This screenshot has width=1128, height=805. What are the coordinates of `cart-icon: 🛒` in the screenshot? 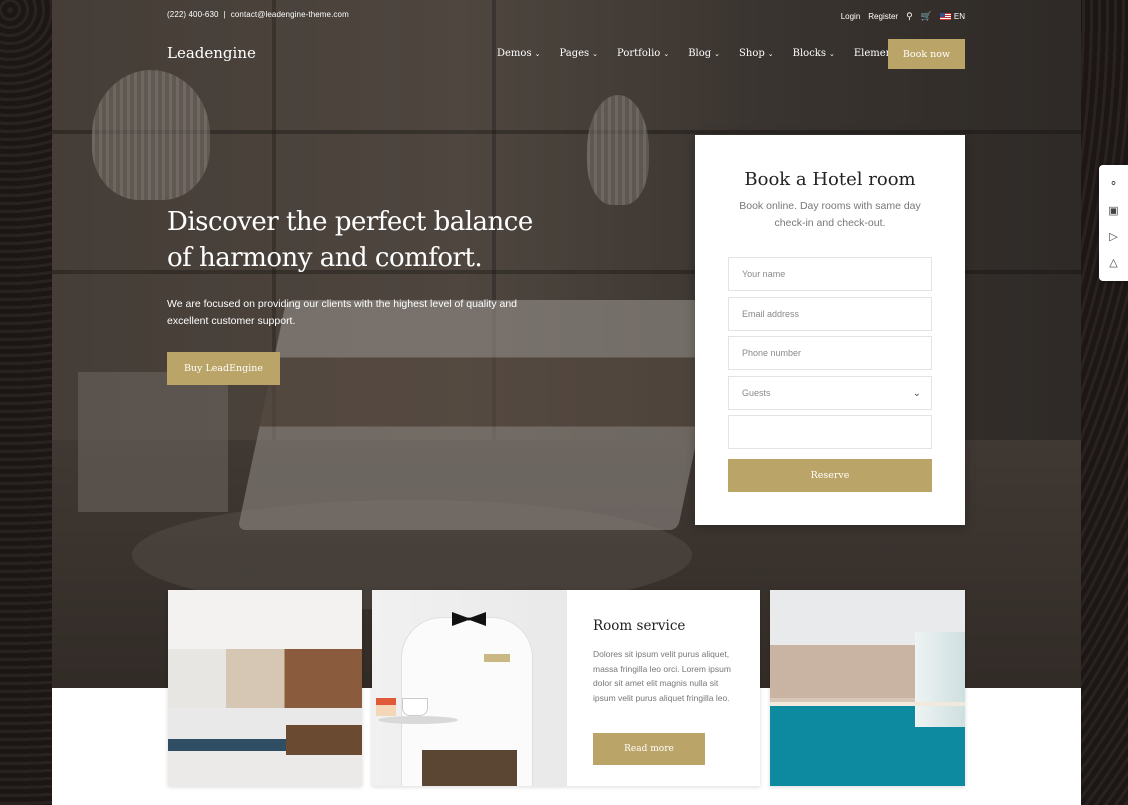 It's located at (926, 16).